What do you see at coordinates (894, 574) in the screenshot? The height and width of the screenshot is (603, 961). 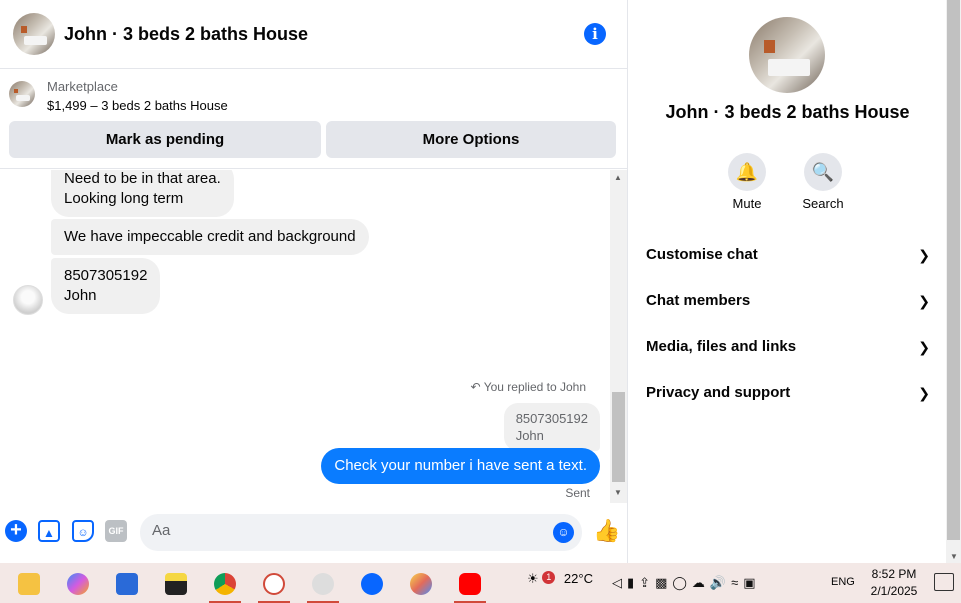 I see `clock-time: 8:52 PM` at bounding box center [894, 574].